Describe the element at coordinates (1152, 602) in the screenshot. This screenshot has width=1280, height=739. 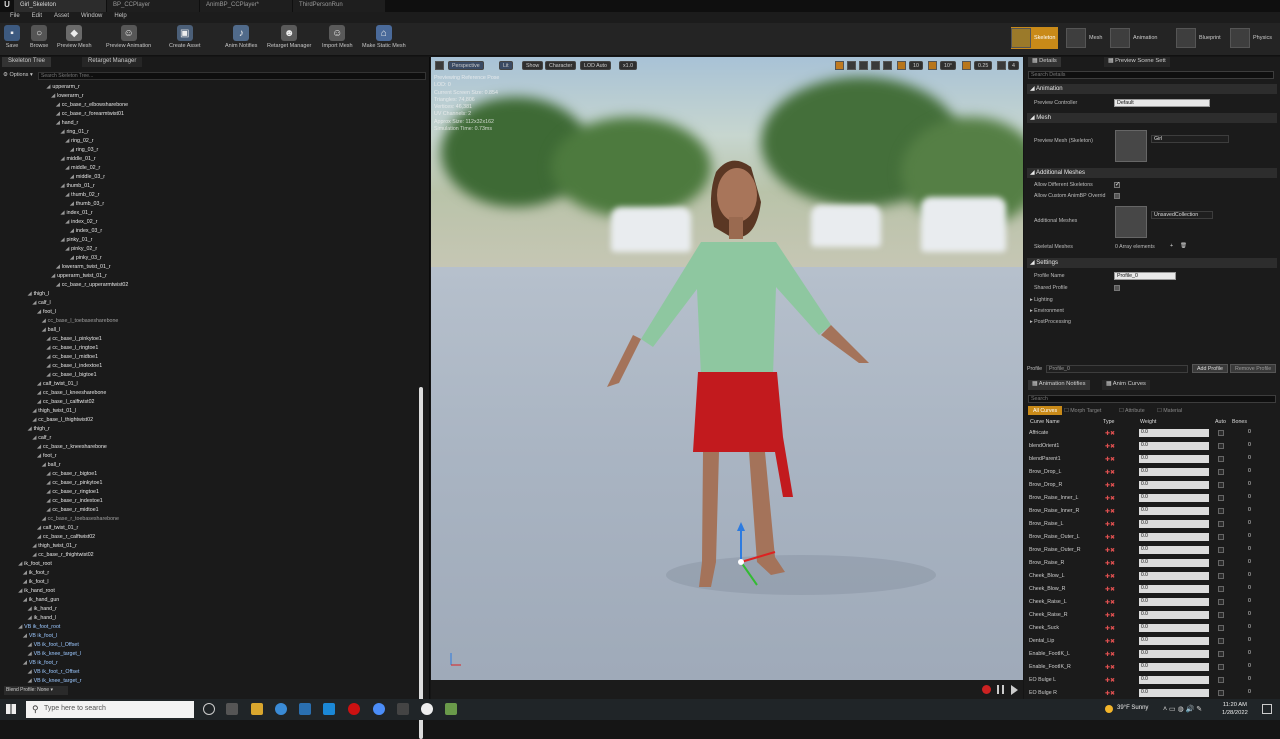
I see `curve-row: Cheek_Raise_L ✚✖ 0.0 0` at that location.